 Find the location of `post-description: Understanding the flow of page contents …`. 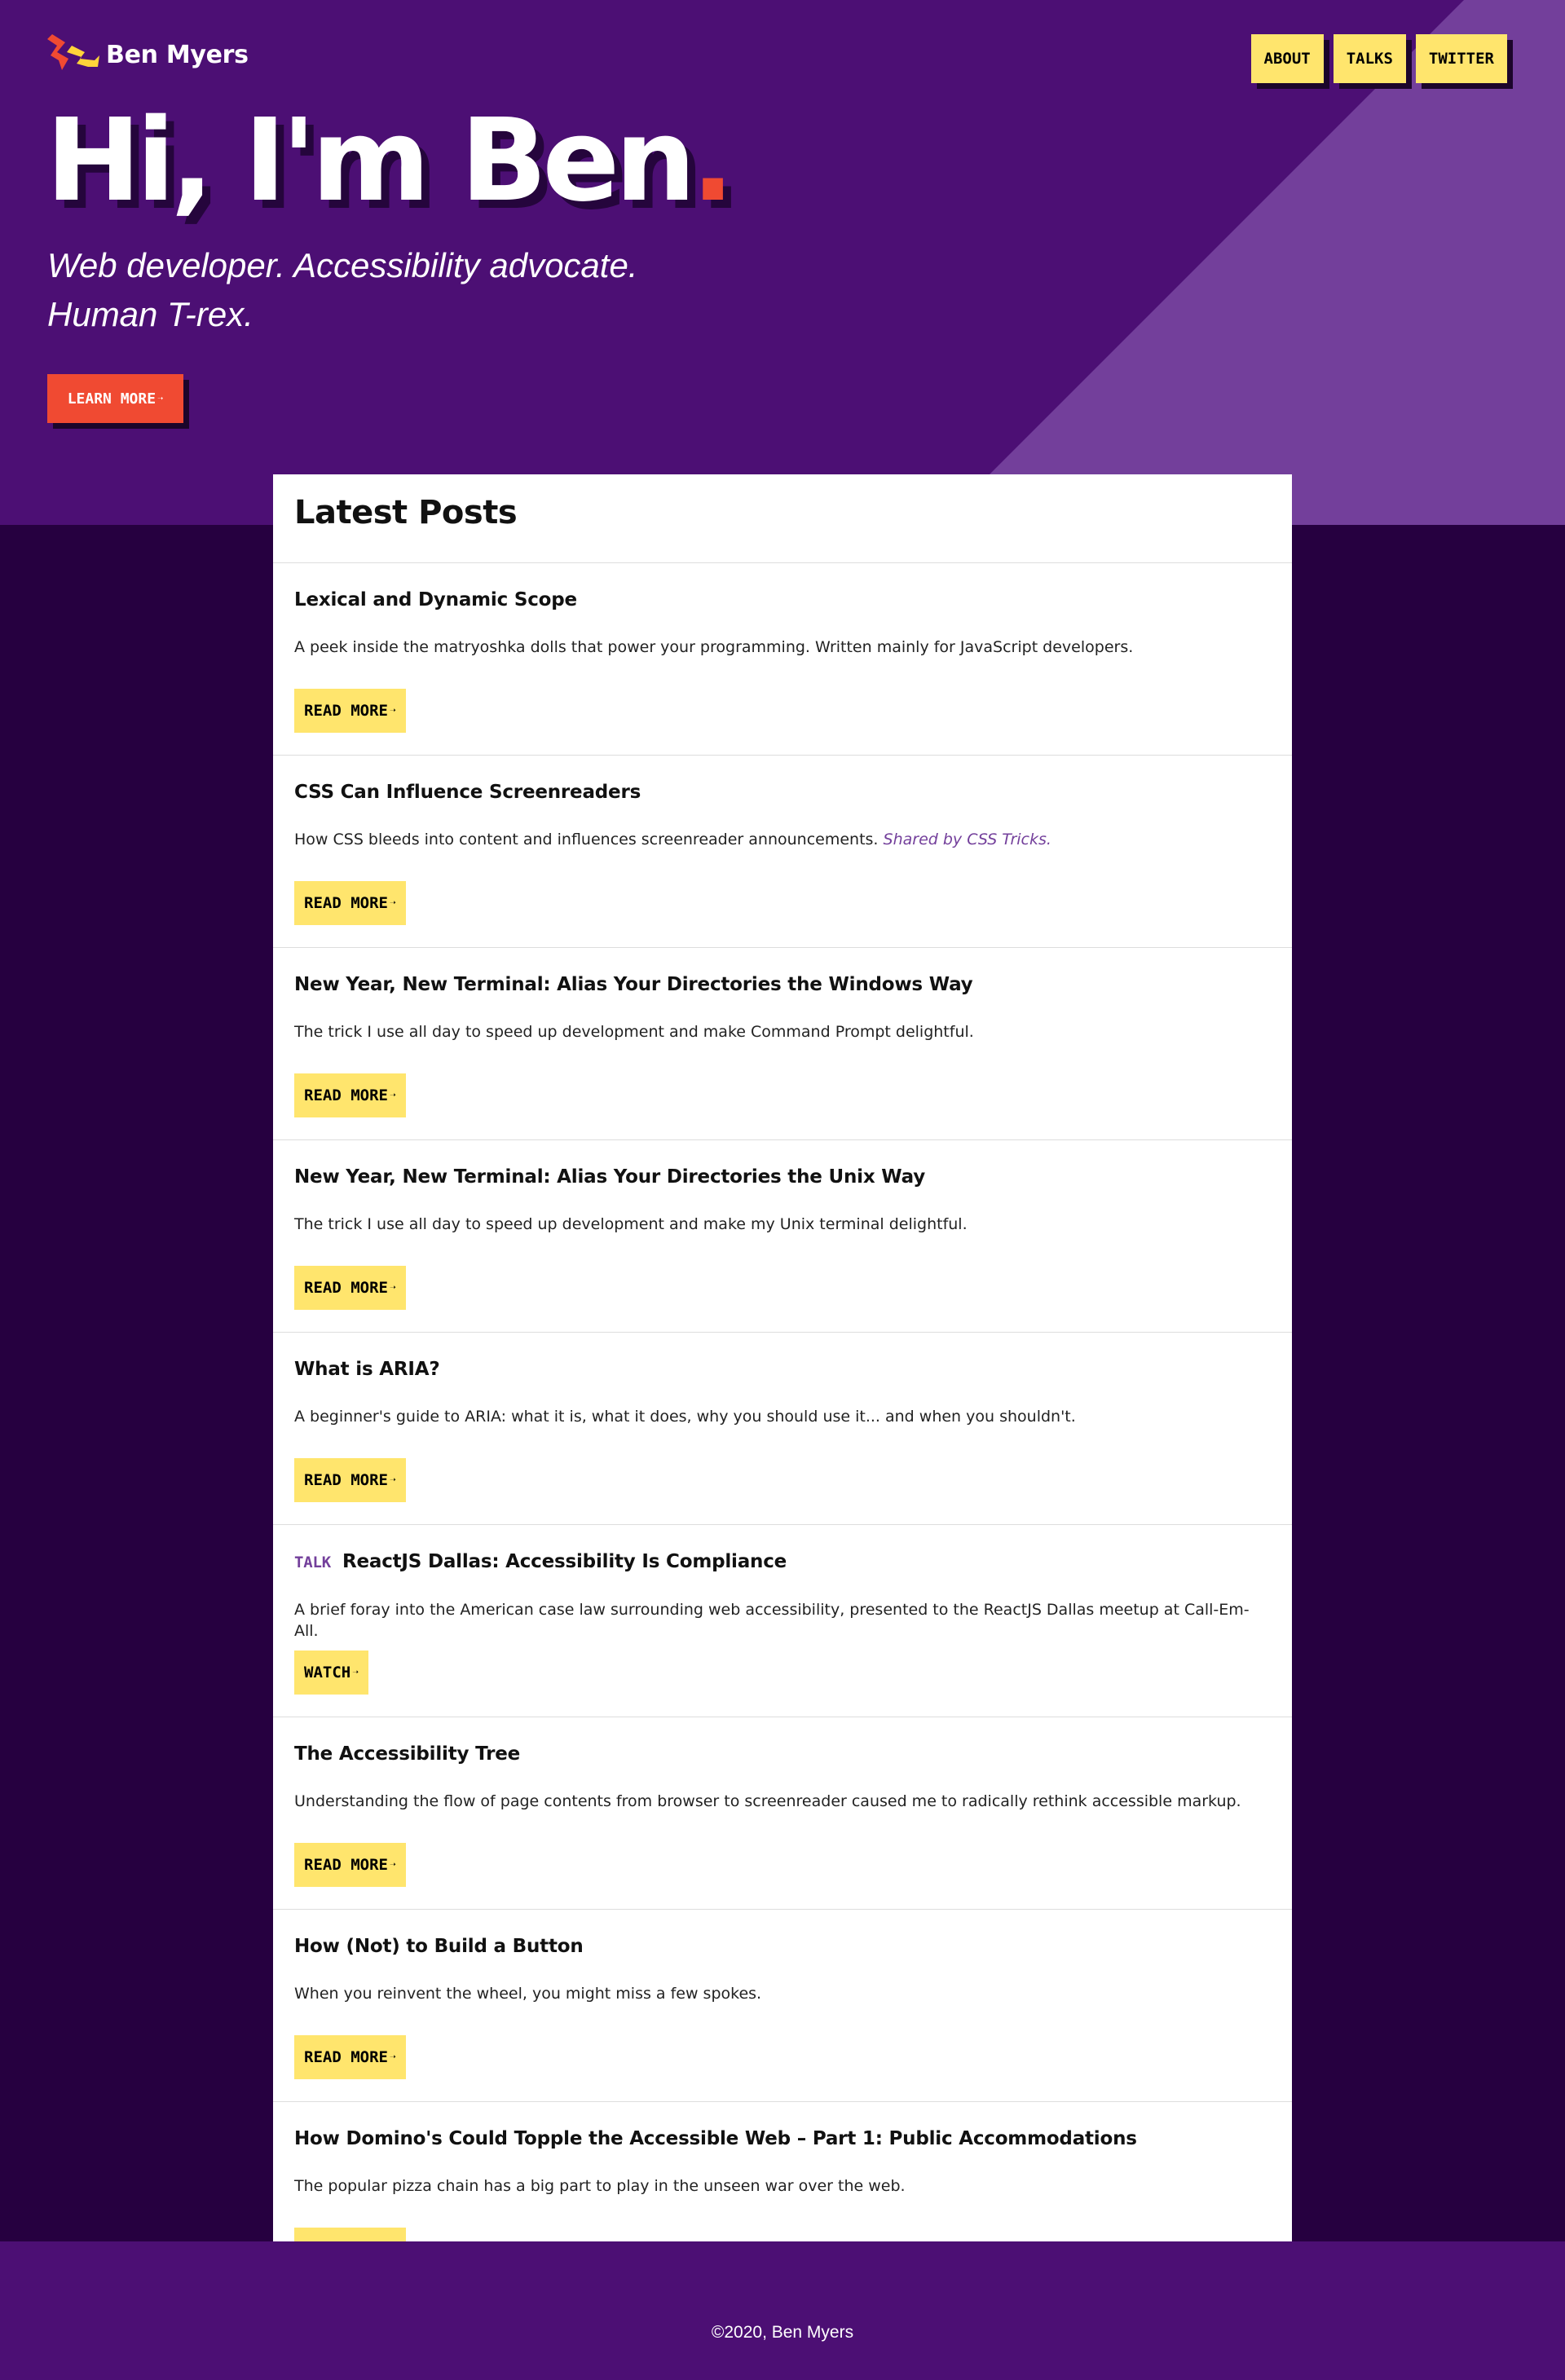

post-description: Understanding the flow of page contents … is located at coordinates (782, 1802).